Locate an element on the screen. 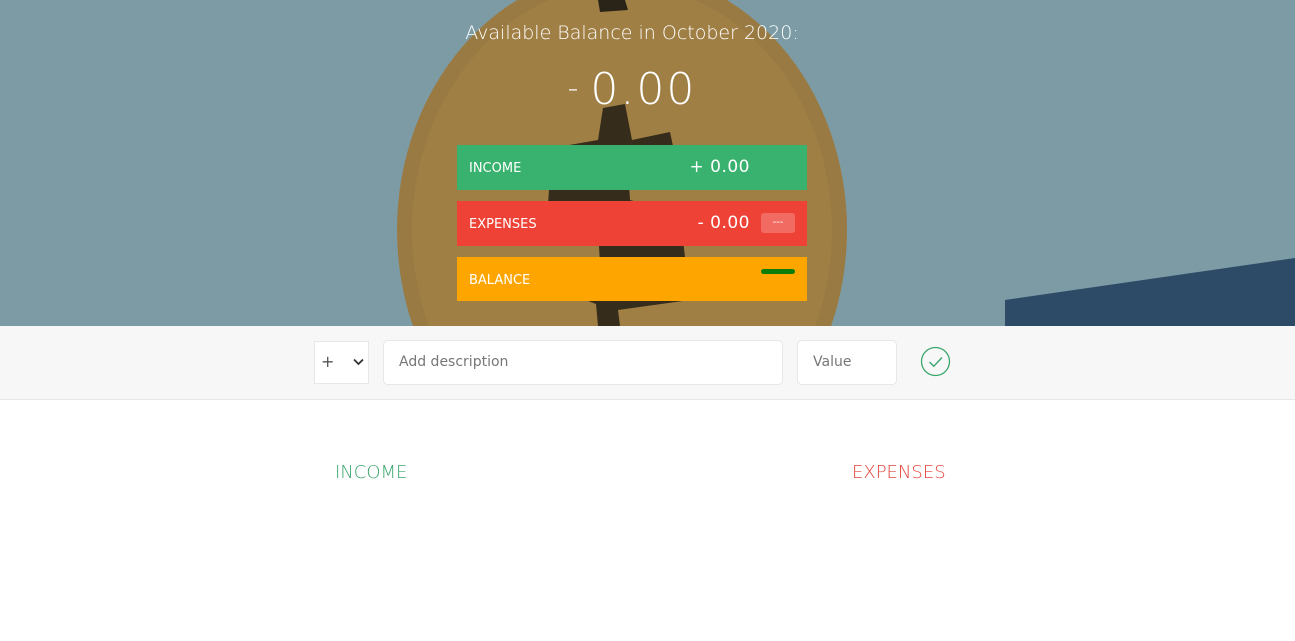 The width and height of the screenshot is (1295, 641). expenses-percentage-badge: --- is located at coordinates (778, 223).